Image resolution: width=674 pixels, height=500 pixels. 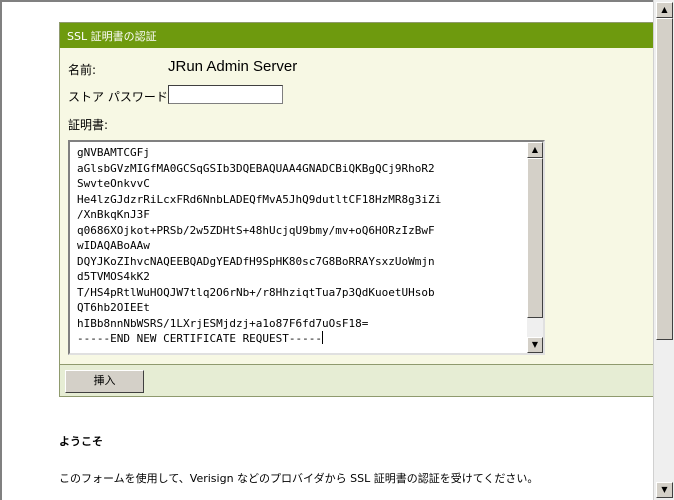 What do you see at coordinates (356, 380) in the screenshot?
I see `panel-footer: 挿入` at bounding box center [356, 380].